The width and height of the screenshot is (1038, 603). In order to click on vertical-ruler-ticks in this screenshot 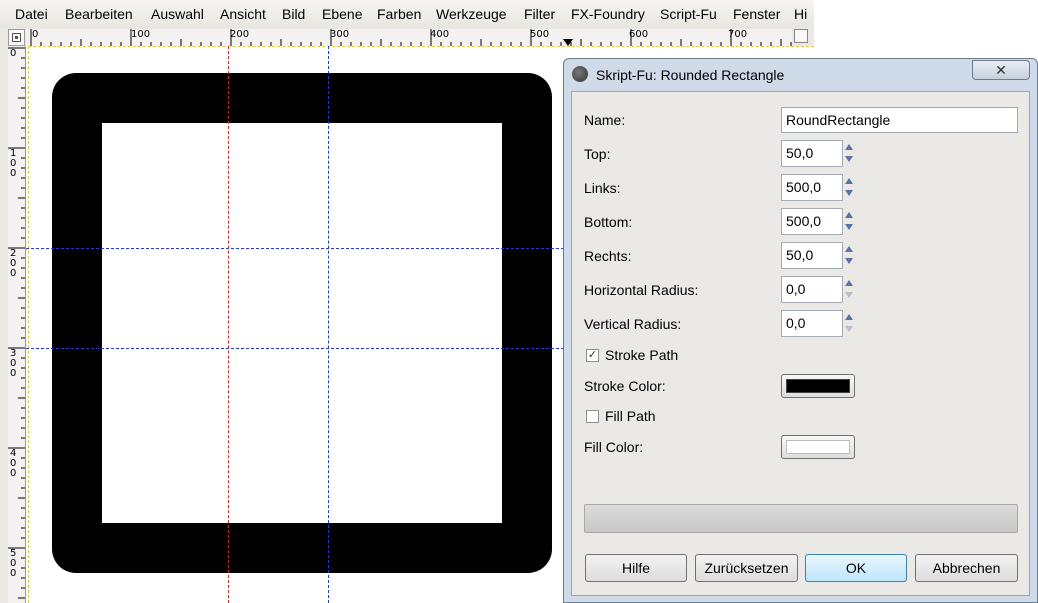, I will do `click(16, 323)`.